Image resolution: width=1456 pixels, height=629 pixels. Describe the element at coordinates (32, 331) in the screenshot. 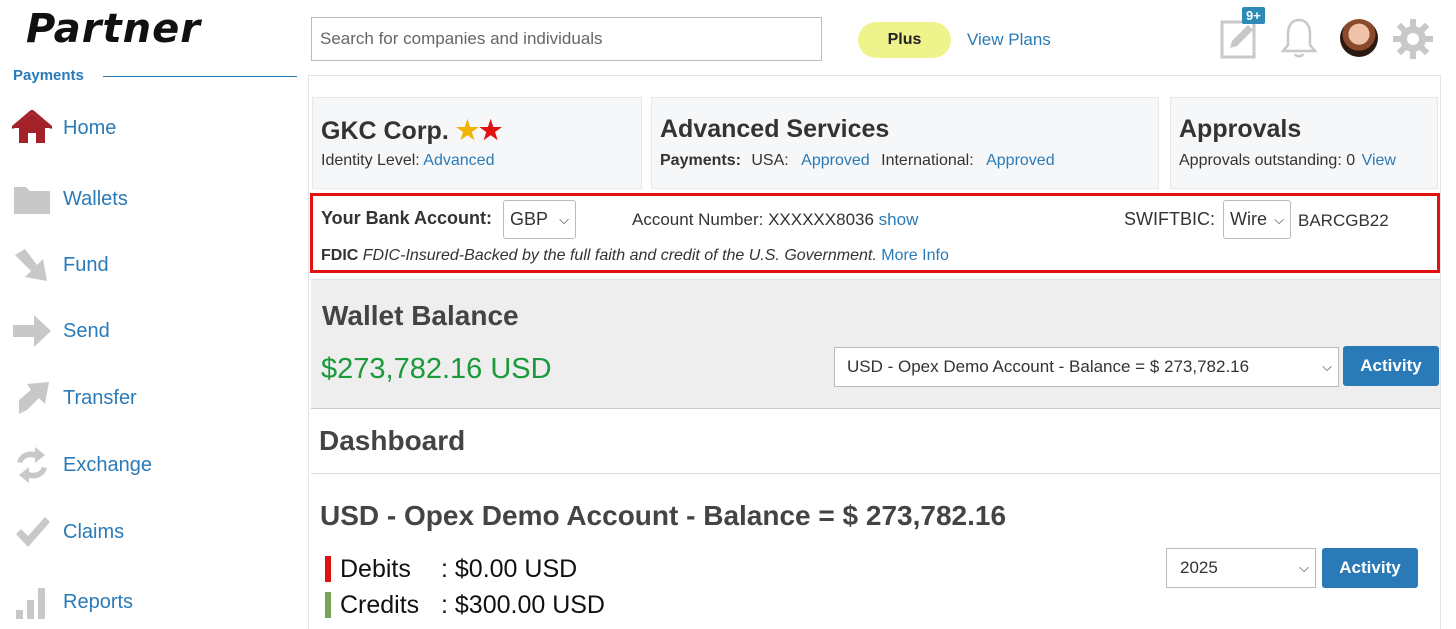

I see `arrow-right-icon` at that location.